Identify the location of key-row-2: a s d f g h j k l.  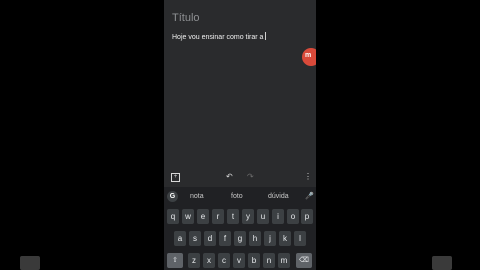
(240, 239).